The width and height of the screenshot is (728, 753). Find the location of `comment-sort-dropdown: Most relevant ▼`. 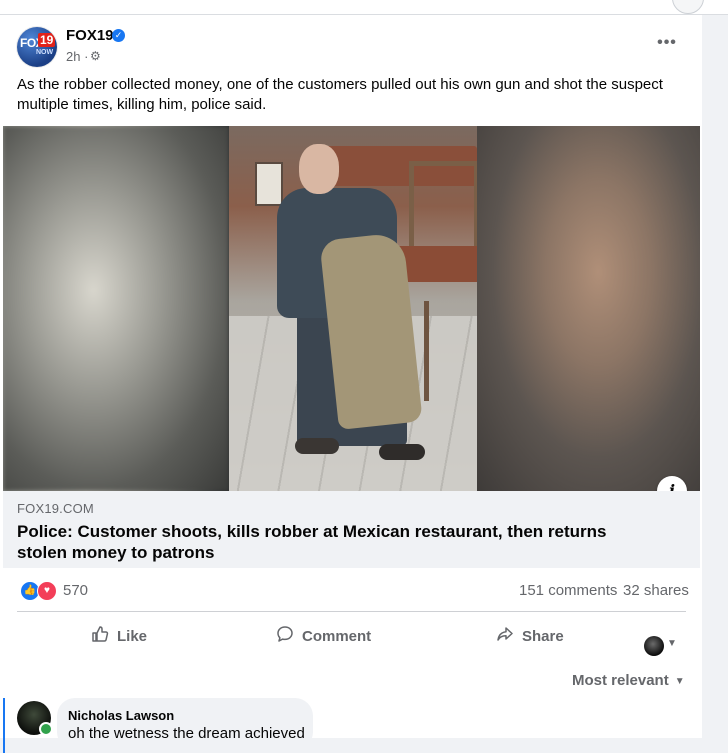

comment-sort-dropdown: Most relevant ▼ is located at coordinates (628, 680).